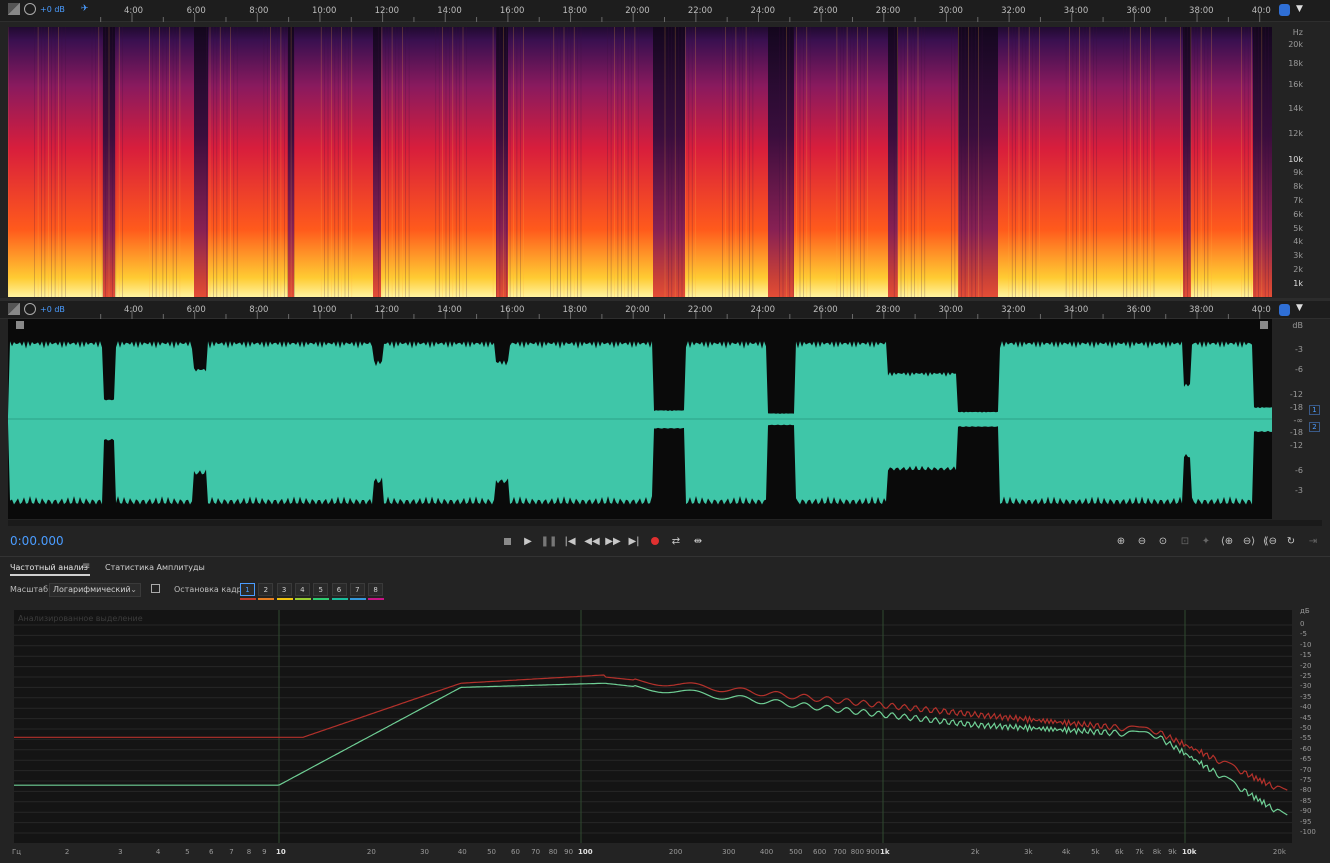  Describe the element at coordinates (20, 325) in the screenshot. I see `fade-in-handle` at that location.